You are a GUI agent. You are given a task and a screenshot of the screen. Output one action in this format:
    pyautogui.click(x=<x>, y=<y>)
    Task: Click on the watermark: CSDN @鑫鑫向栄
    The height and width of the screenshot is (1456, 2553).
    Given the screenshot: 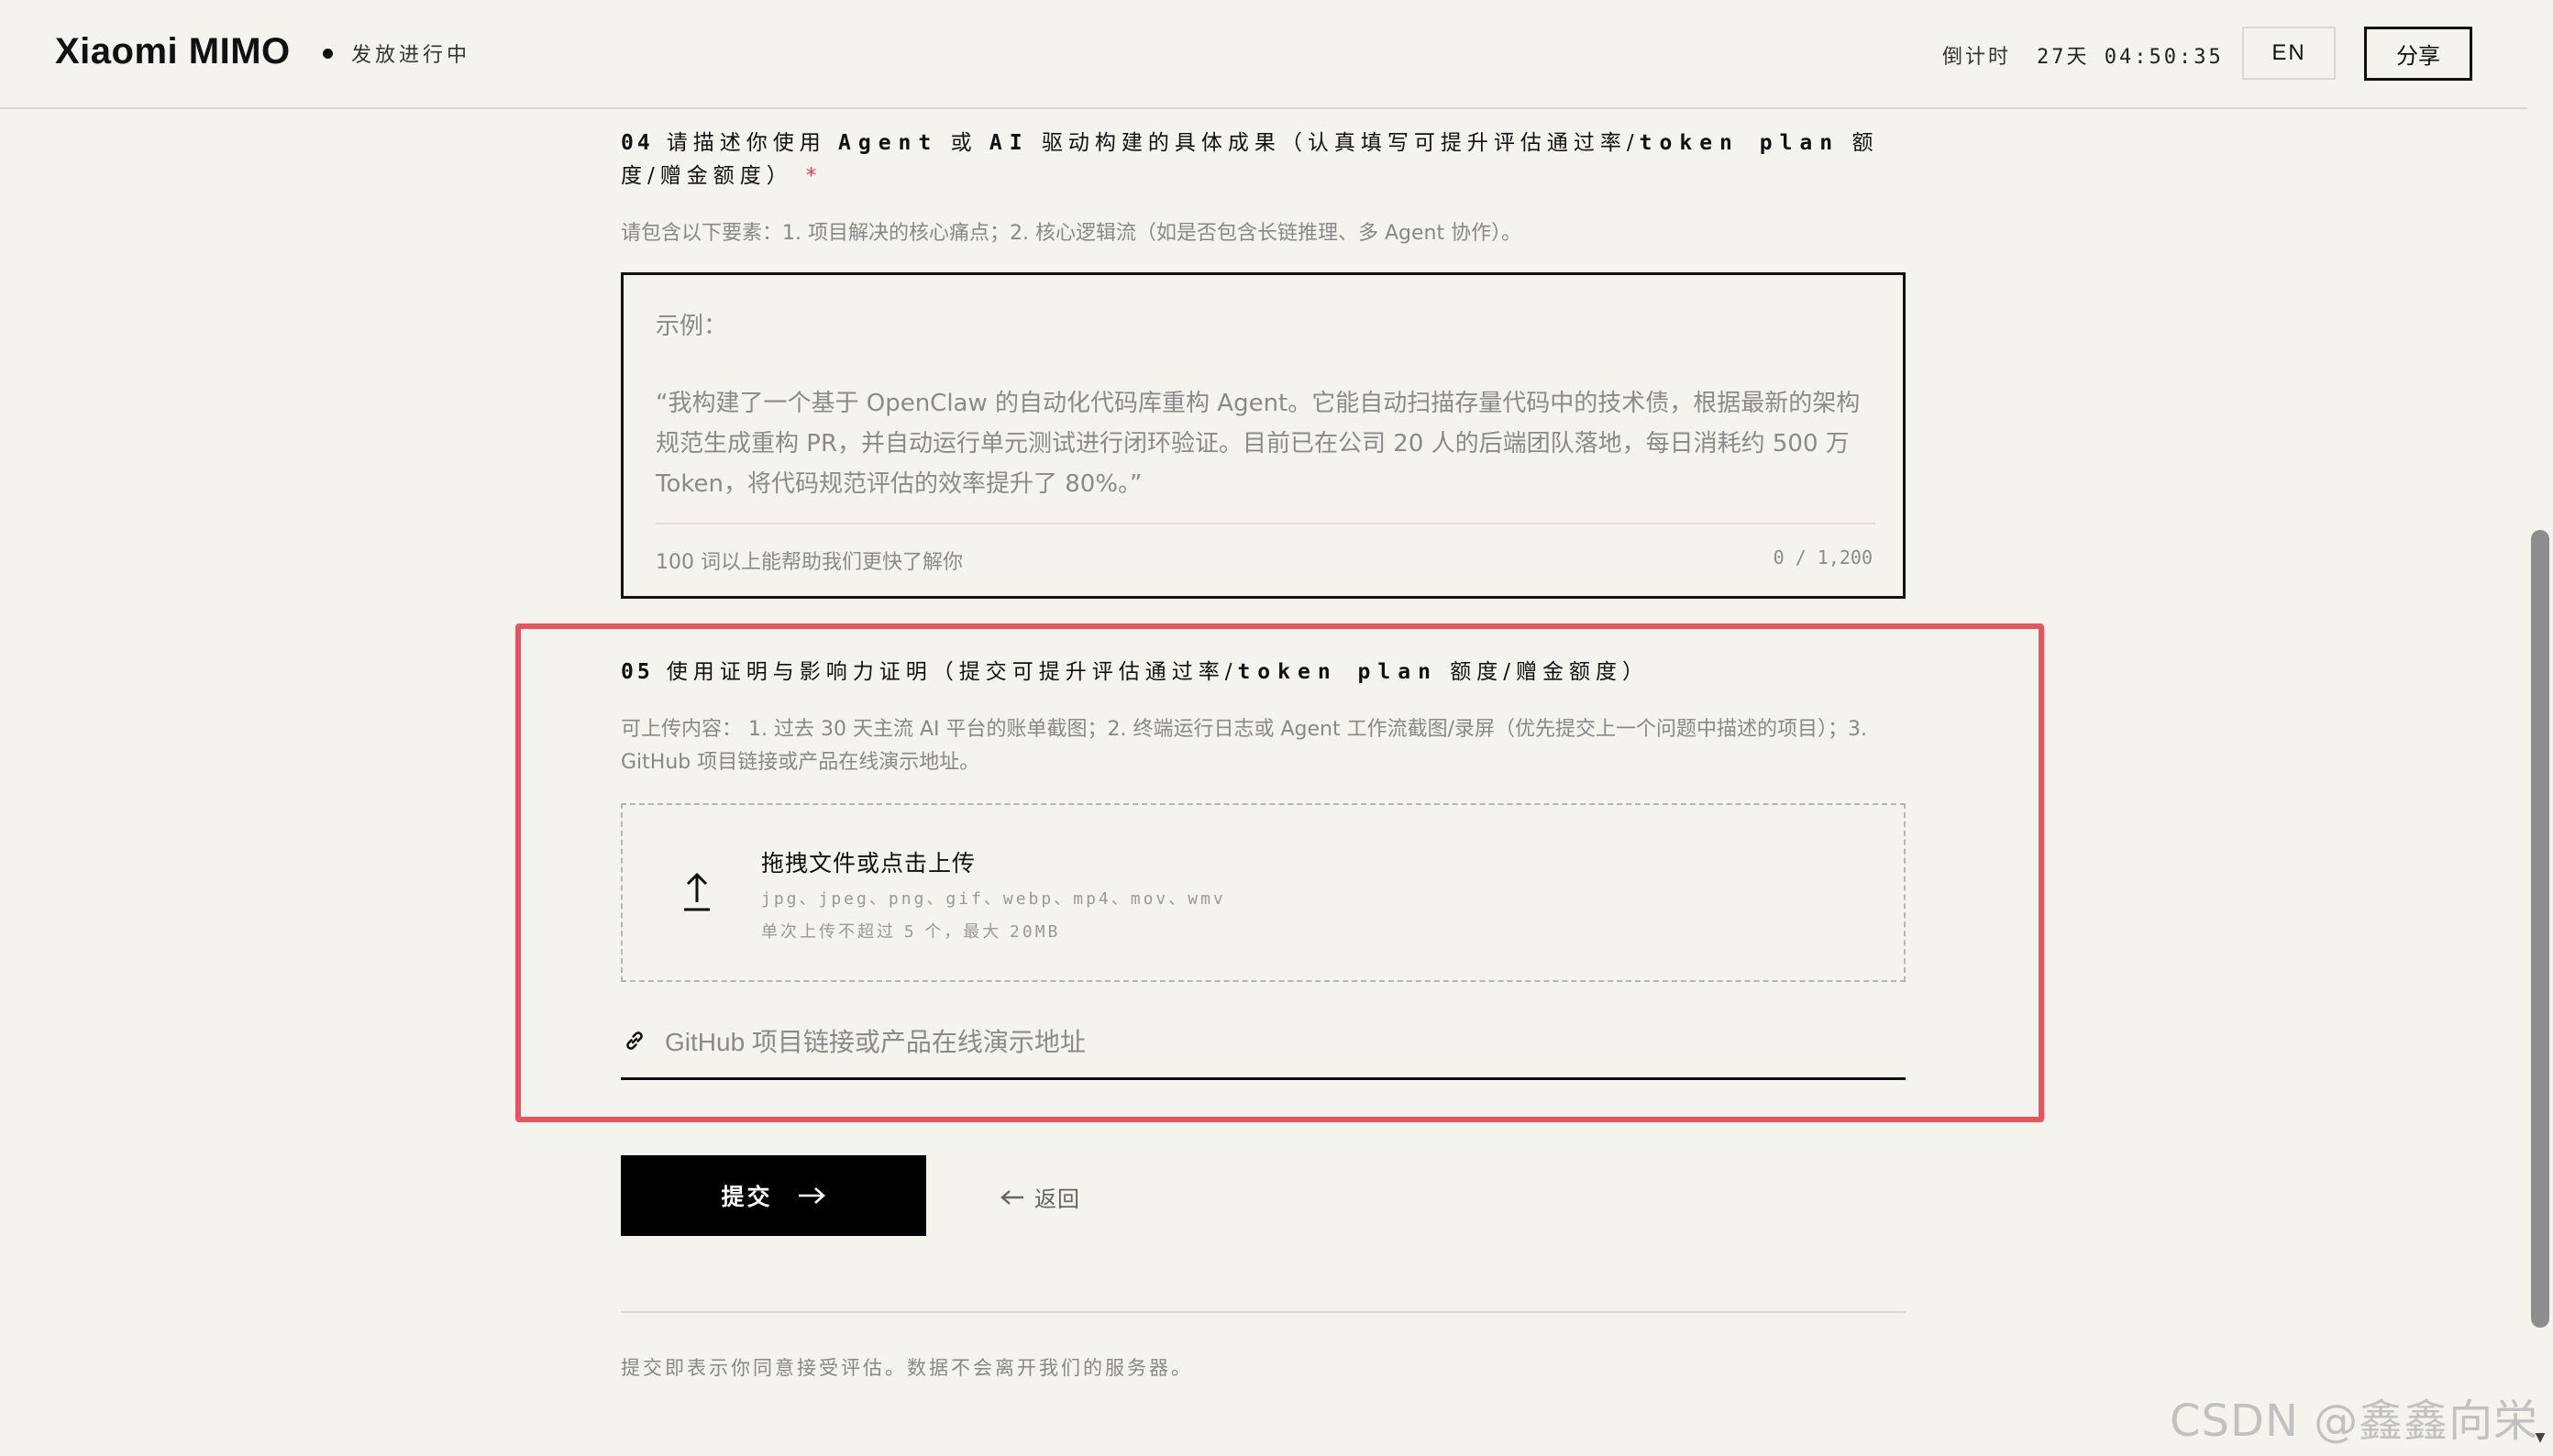 What is the action you would take?
    pyautogui.click(x=2354, y=1421)
    